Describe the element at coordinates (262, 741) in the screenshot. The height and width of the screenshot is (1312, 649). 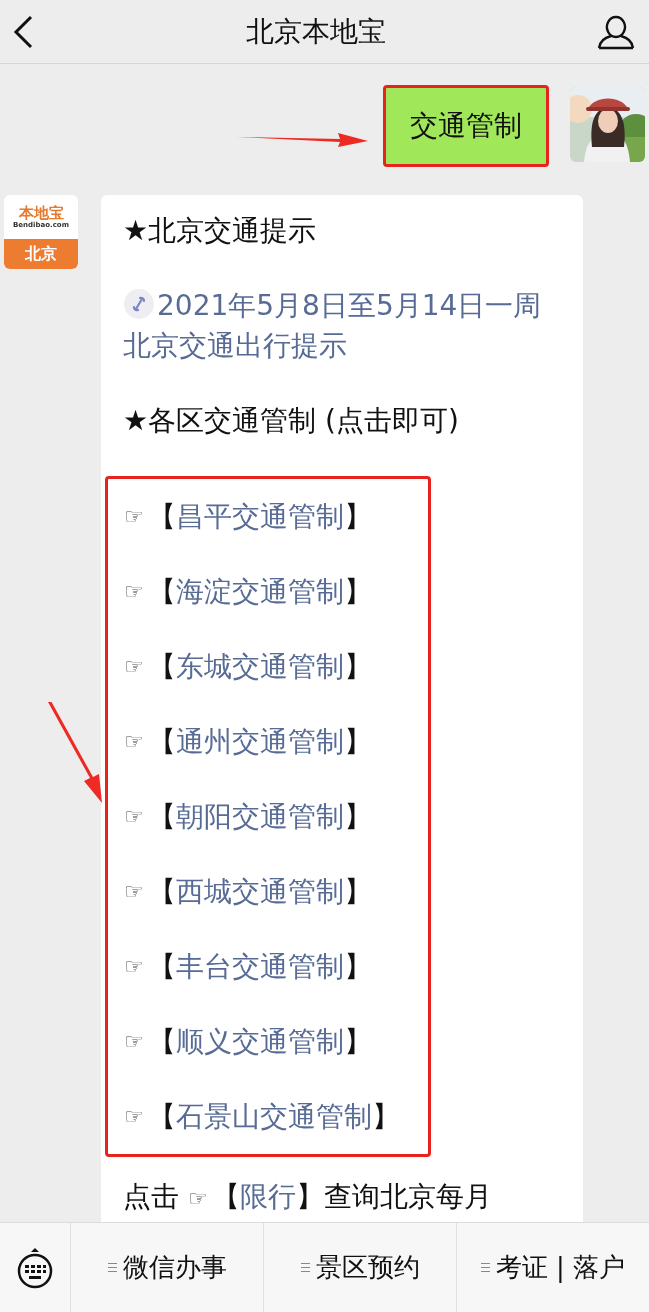
I see `district-link: ☞【通州交通管制】` at that location.